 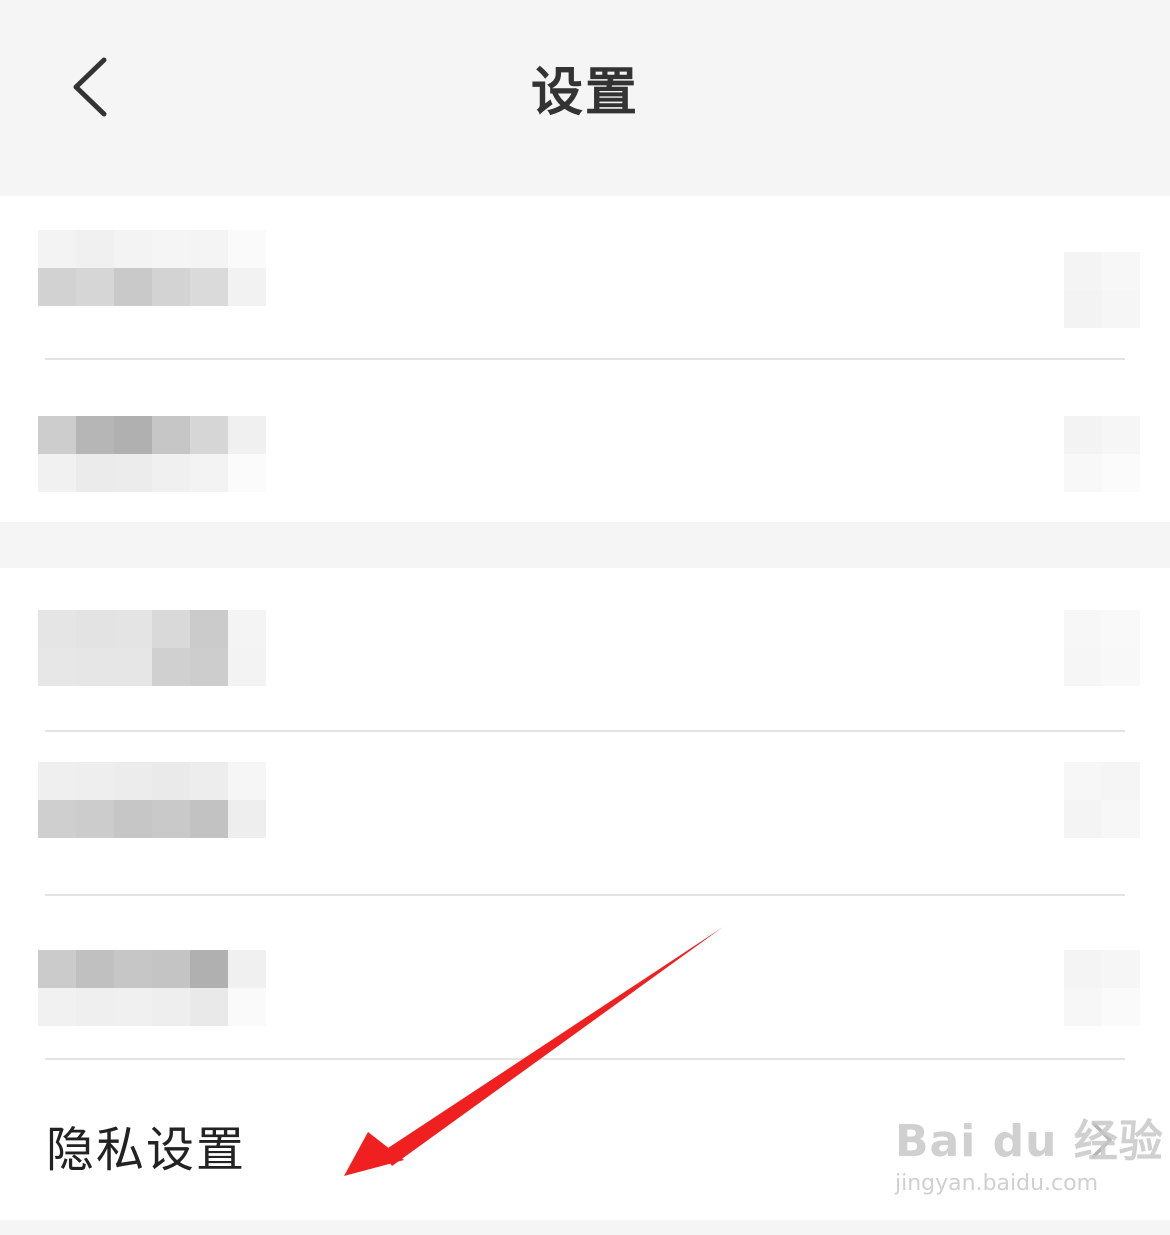 I want to click on page-title: 设置, so click(x=584, y=93).